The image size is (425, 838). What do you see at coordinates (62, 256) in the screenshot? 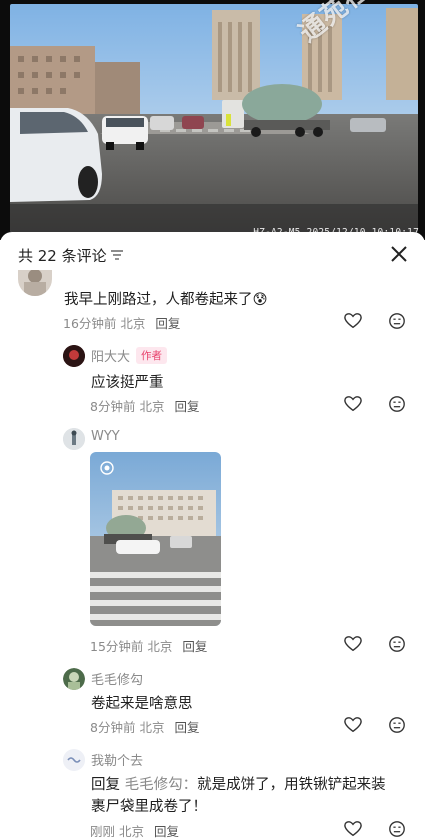
I see `comment-count: 共 22 条评论` at bounding box center [62, 256].